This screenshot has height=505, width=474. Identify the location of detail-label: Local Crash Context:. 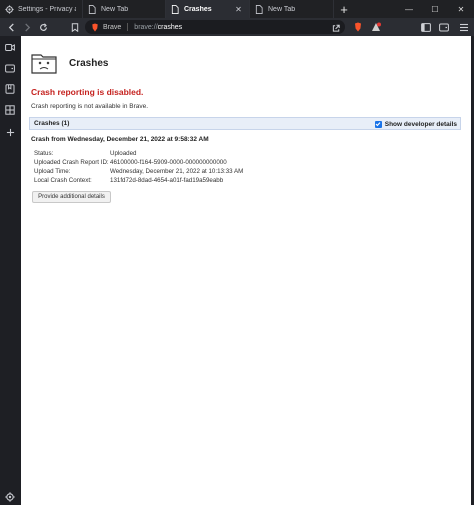
(63, 180).